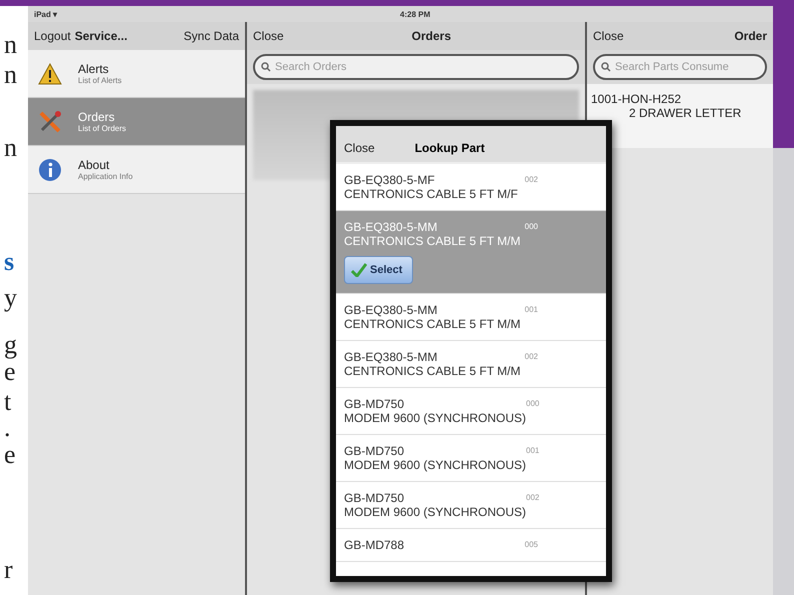  Describe the element at coordinates (379, 270) in the screenshot. I see `select-button: Select` at that location.